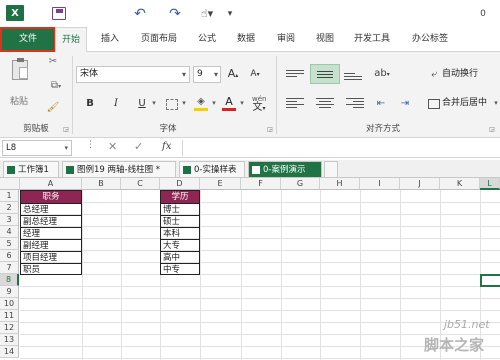  I want to click on tab-view: 视图, so click(325, 39).